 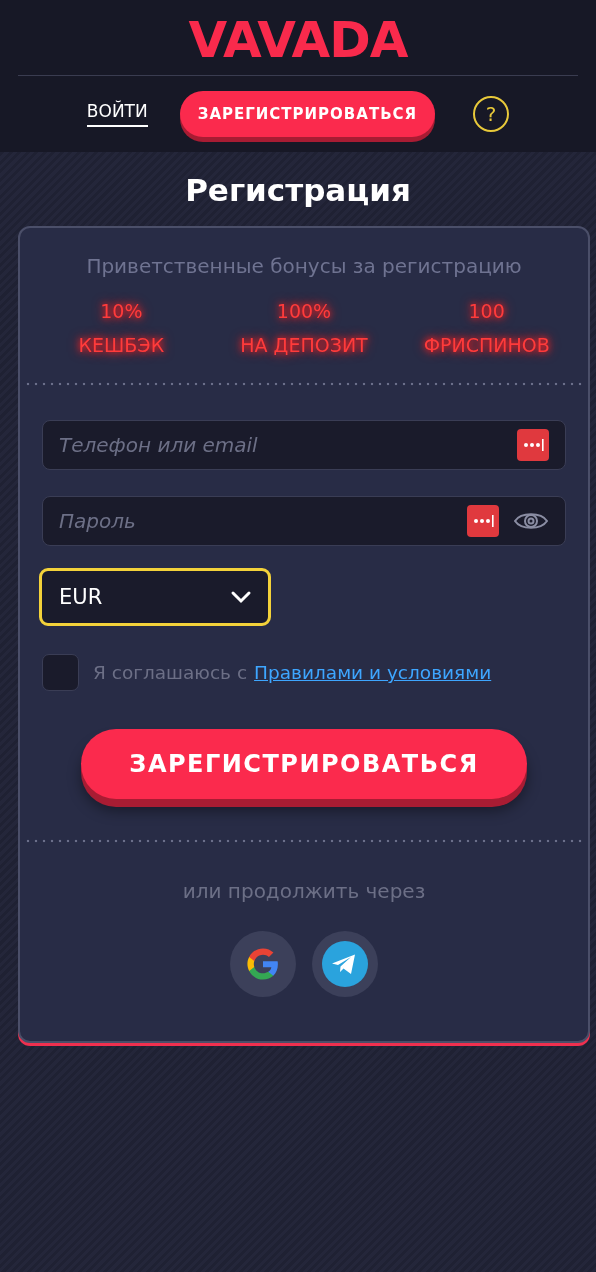 I want to click on password-field: Пароль, so click(x=304, y=521).